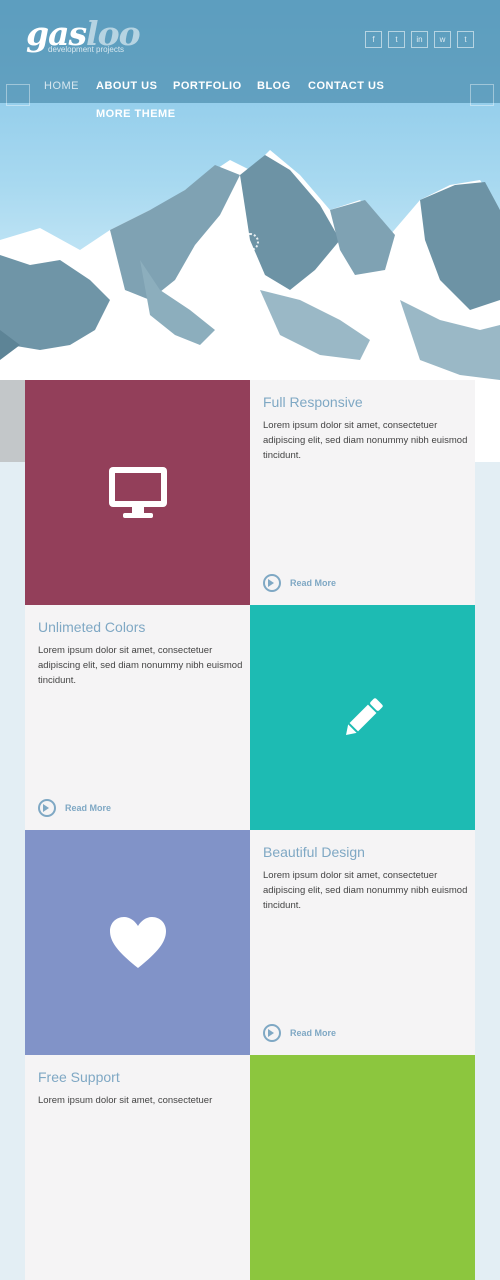  Describe the element at coordinates (373, 39) in the screenshot. I see `facebook-icon: f` at that location.